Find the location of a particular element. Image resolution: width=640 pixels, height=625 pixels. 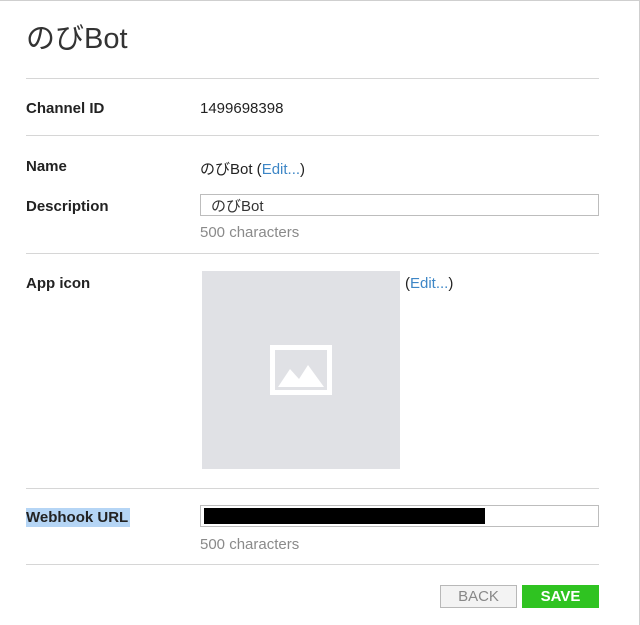

webhook-url-input is located at coordinates (399, 516).